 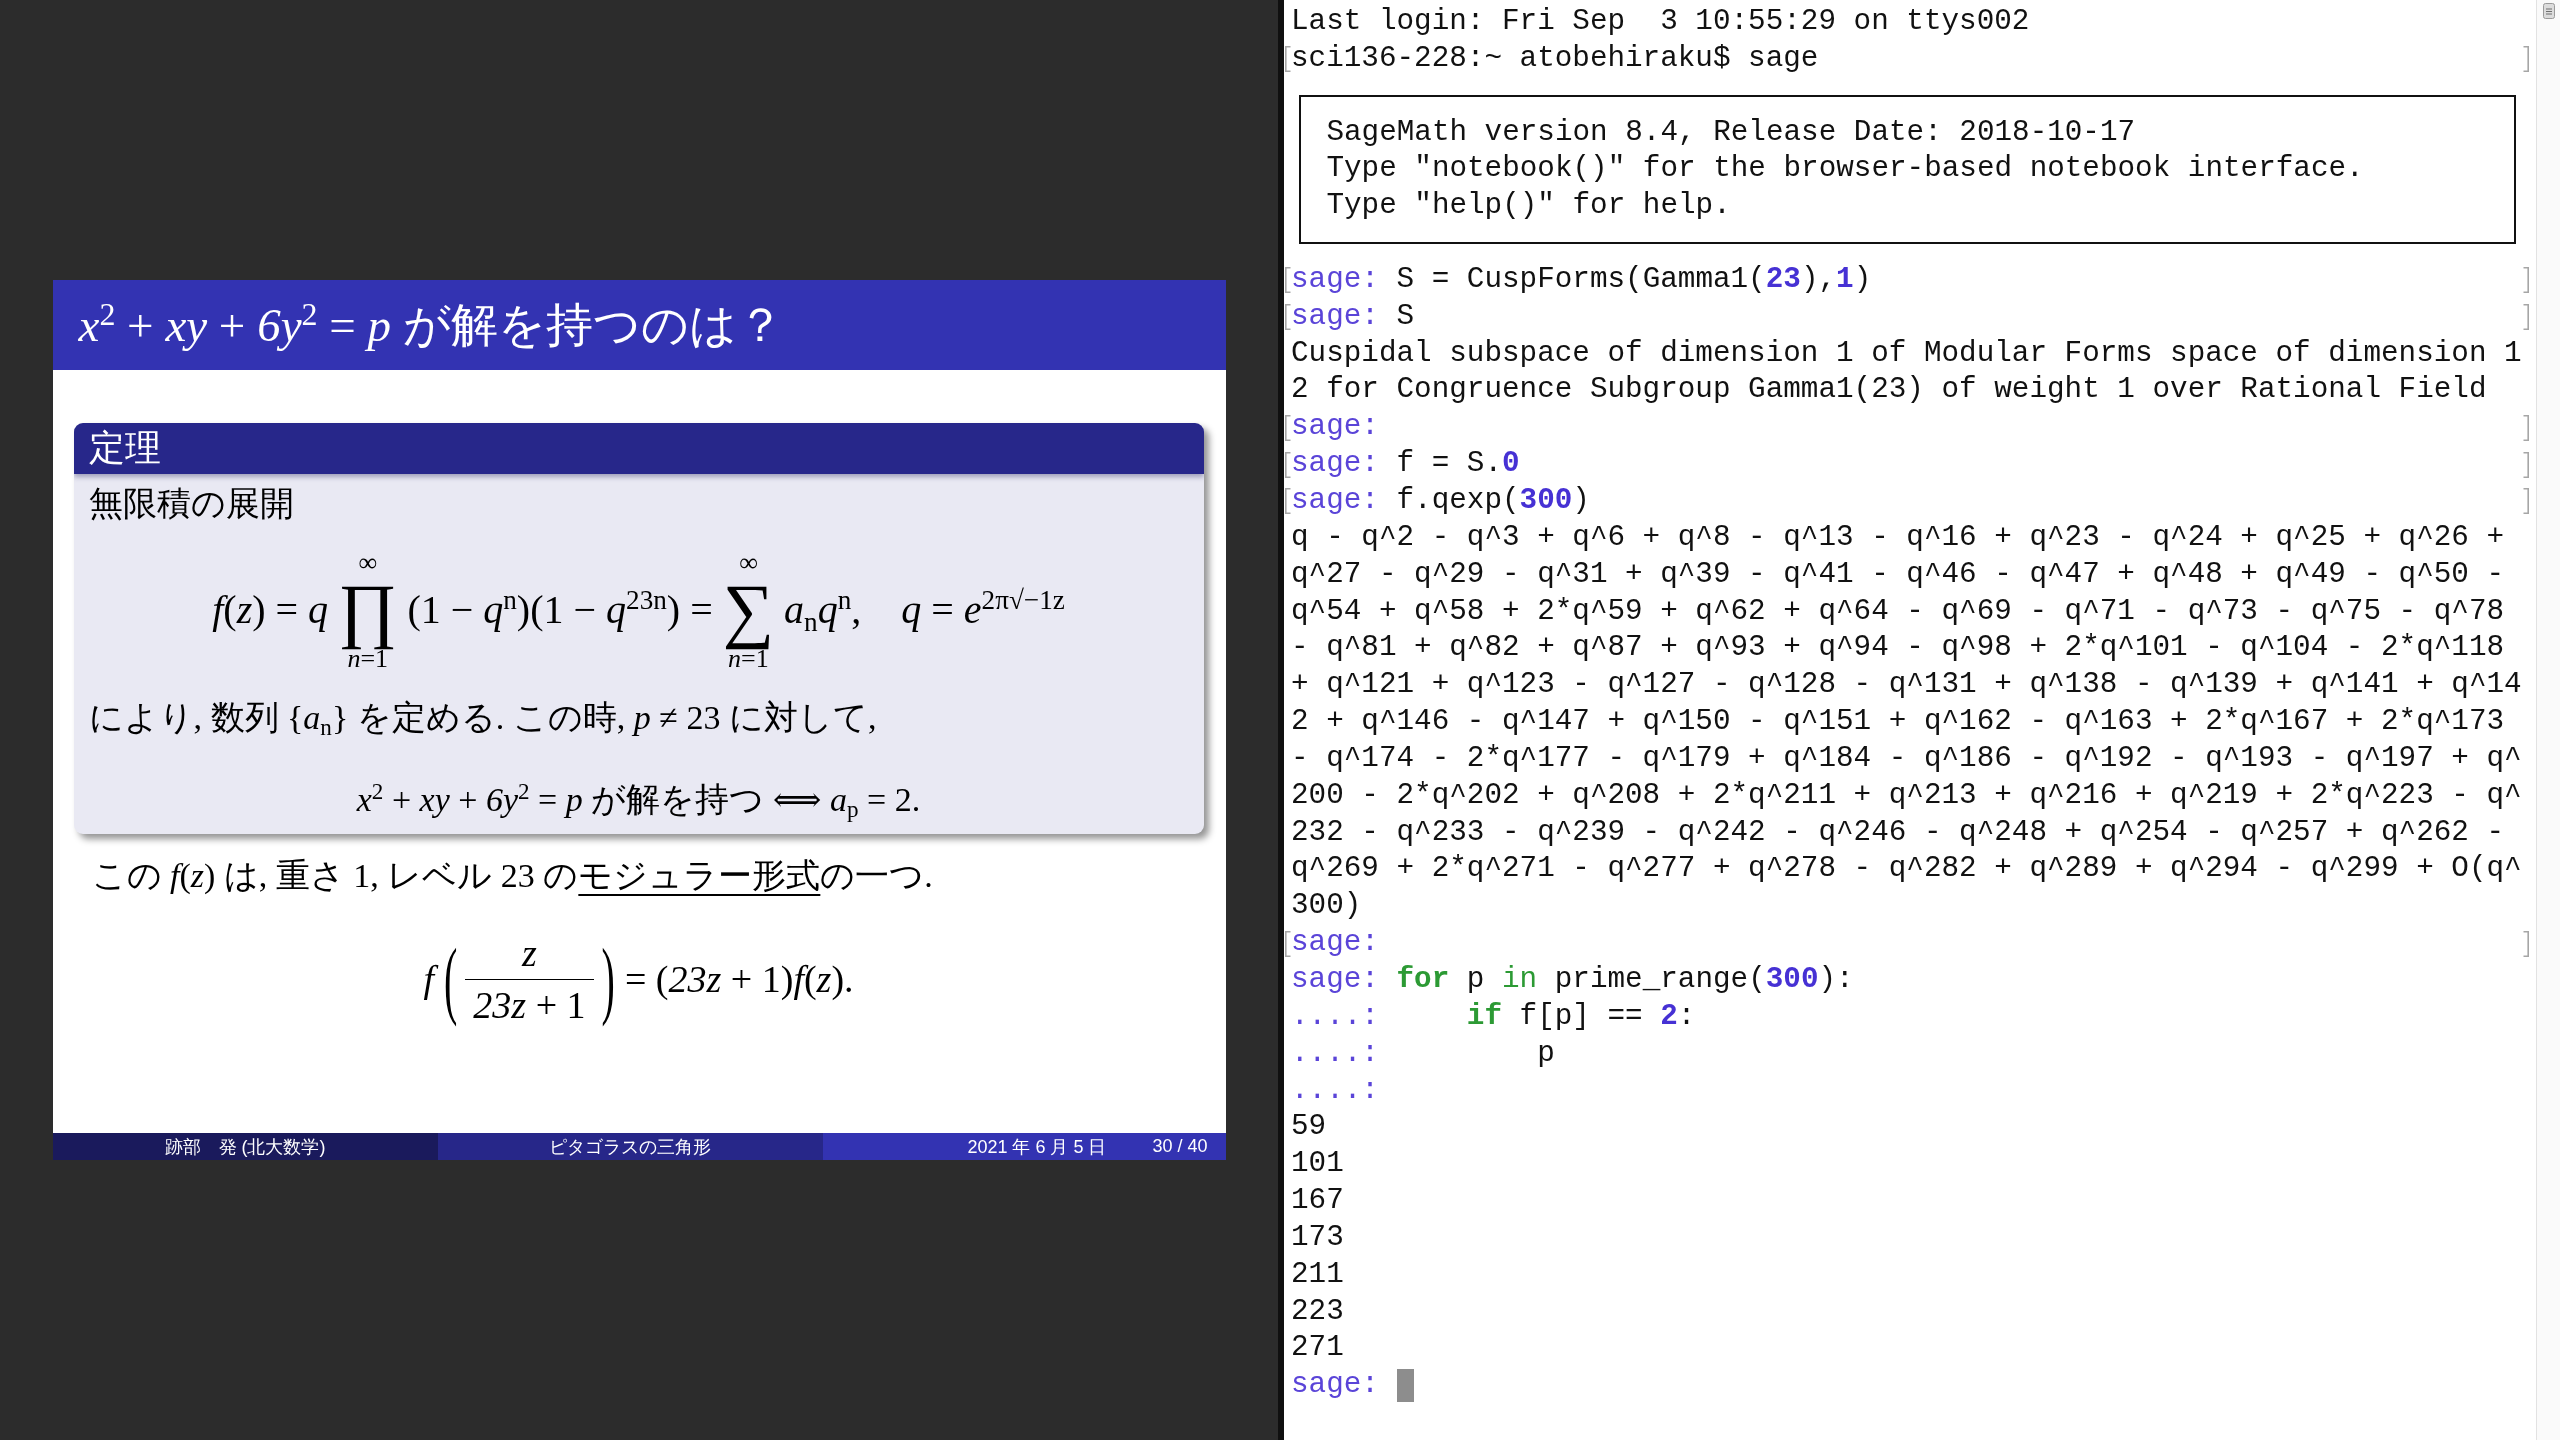 I want to click on footer-title: ピタゴラスの三角形, so click(x=630, y=1146).